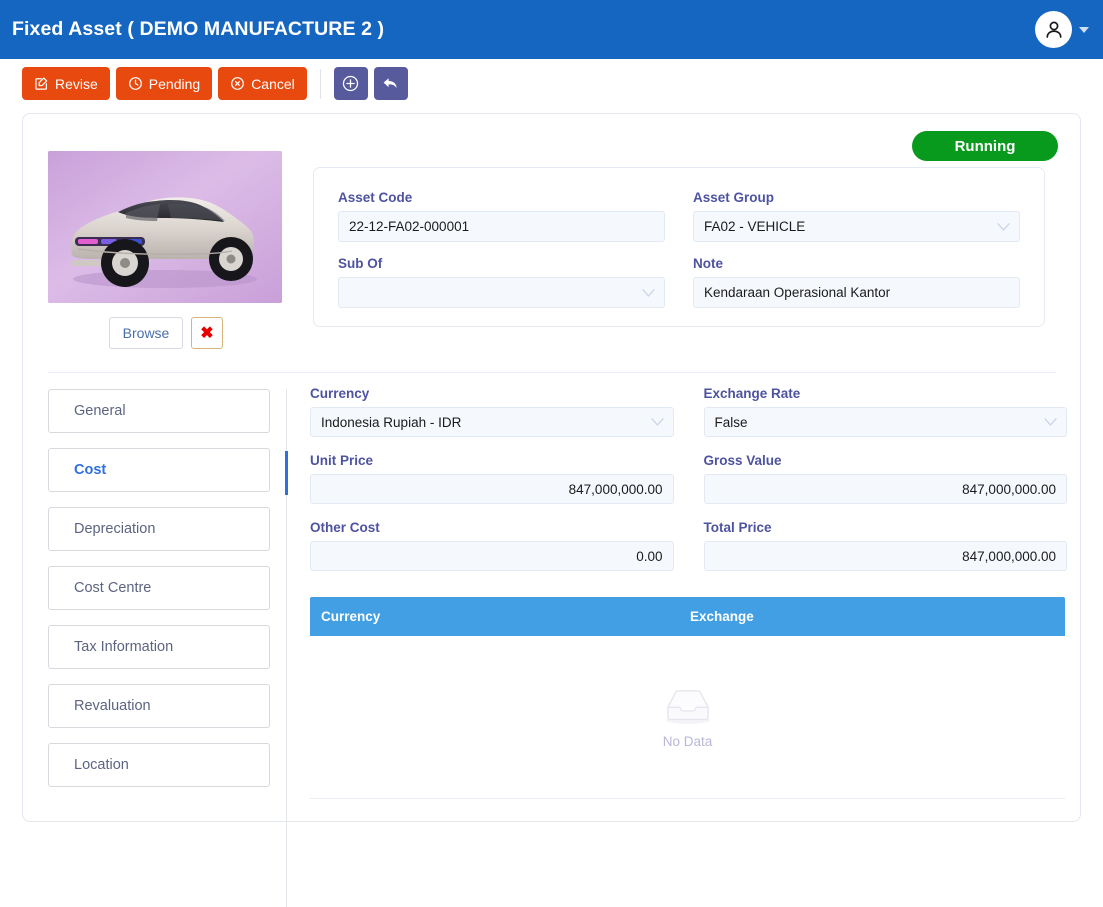 The image size is (1103, 907). Describe the element at coordinates (340, 393) in the screenshot. I see `currency-label: Currency` at that location.